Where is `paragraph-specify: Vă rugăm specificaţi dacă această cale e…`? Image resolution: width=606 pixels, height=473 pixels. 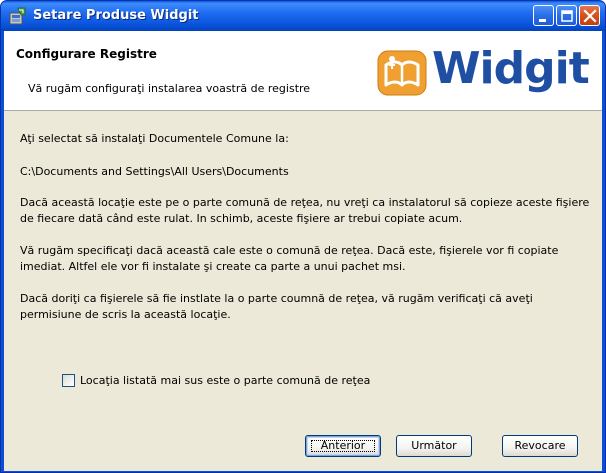
paragraph-specify: Vă rugăm specificaţi dacă această cale e… is located at coordinates (289, 258).